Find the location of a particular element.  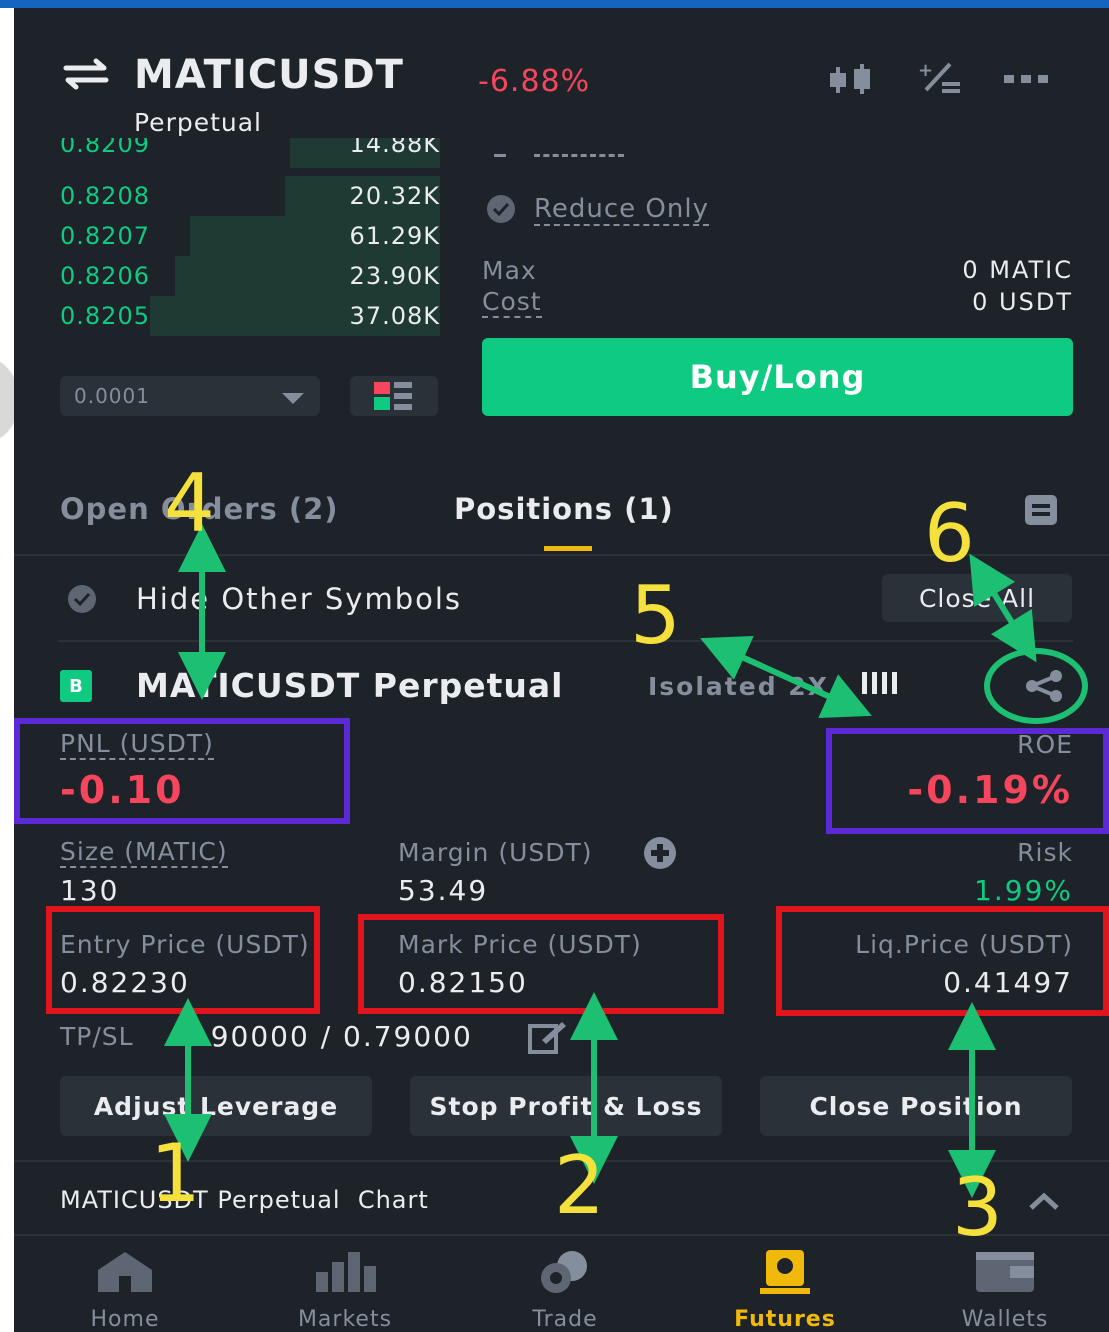

annotation-number-6: 6 is located at coordinates (949, 533).